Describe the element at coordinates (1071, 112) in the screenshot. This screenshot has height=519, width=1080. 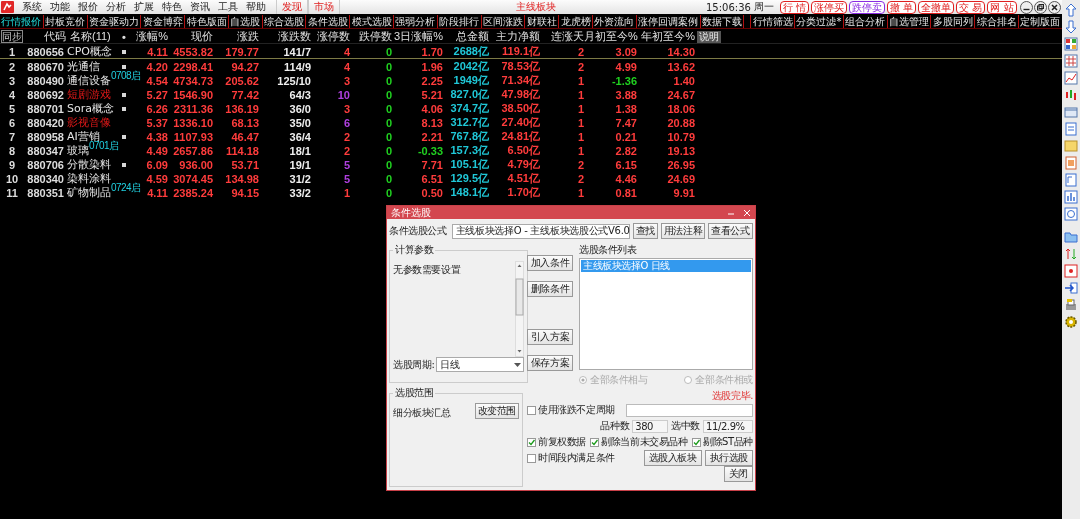
I see `window-icon` at that location.